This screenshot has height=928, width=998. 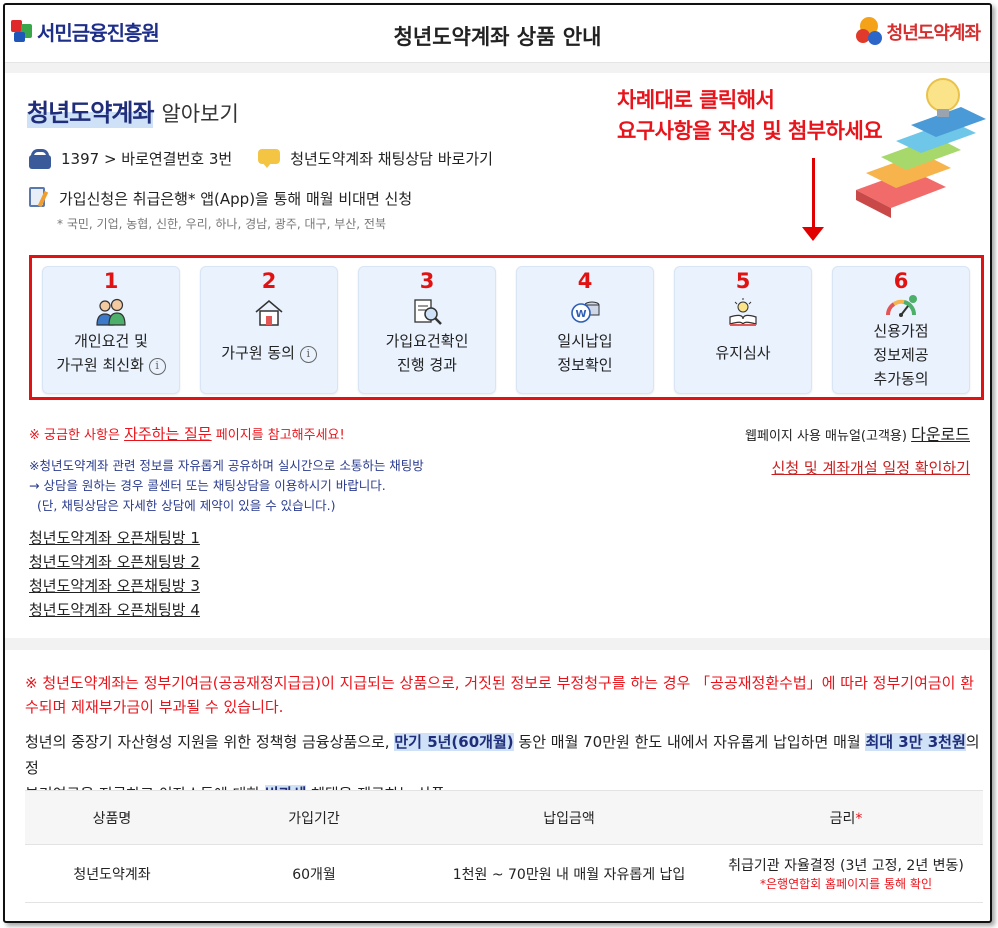 I want to click on cell-amount: 1천원 ~ 70만원 내 매월 자유롭게 납입, so click(x=569, y=873).